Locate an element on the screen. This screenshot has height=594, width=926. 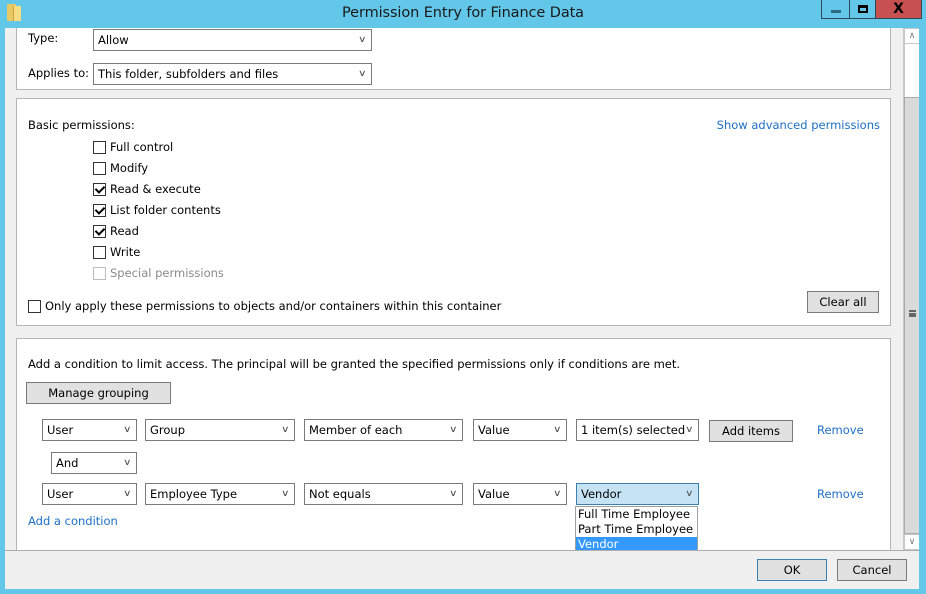
scroll-thumb is located at coordinates (911, 315).